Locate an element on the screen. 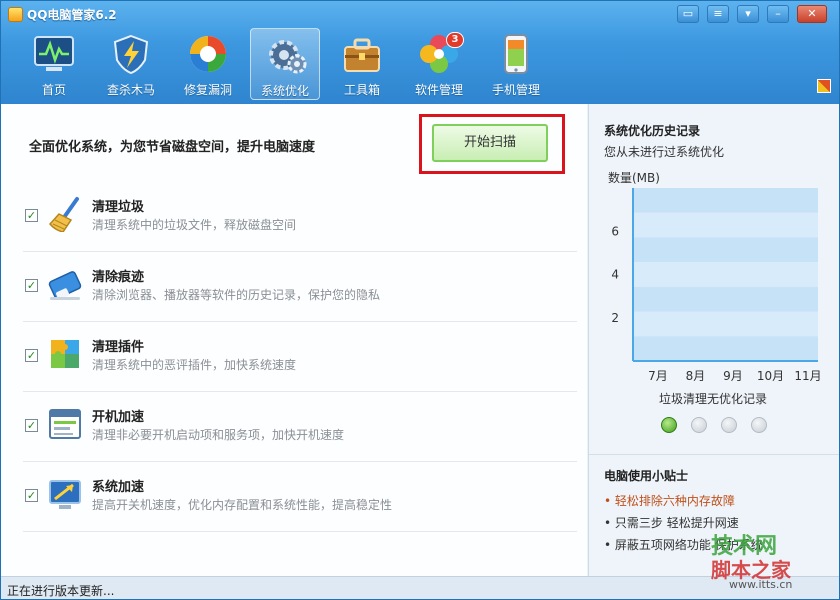  nav-item-0: 首页 is located at coordinates (54, 64).